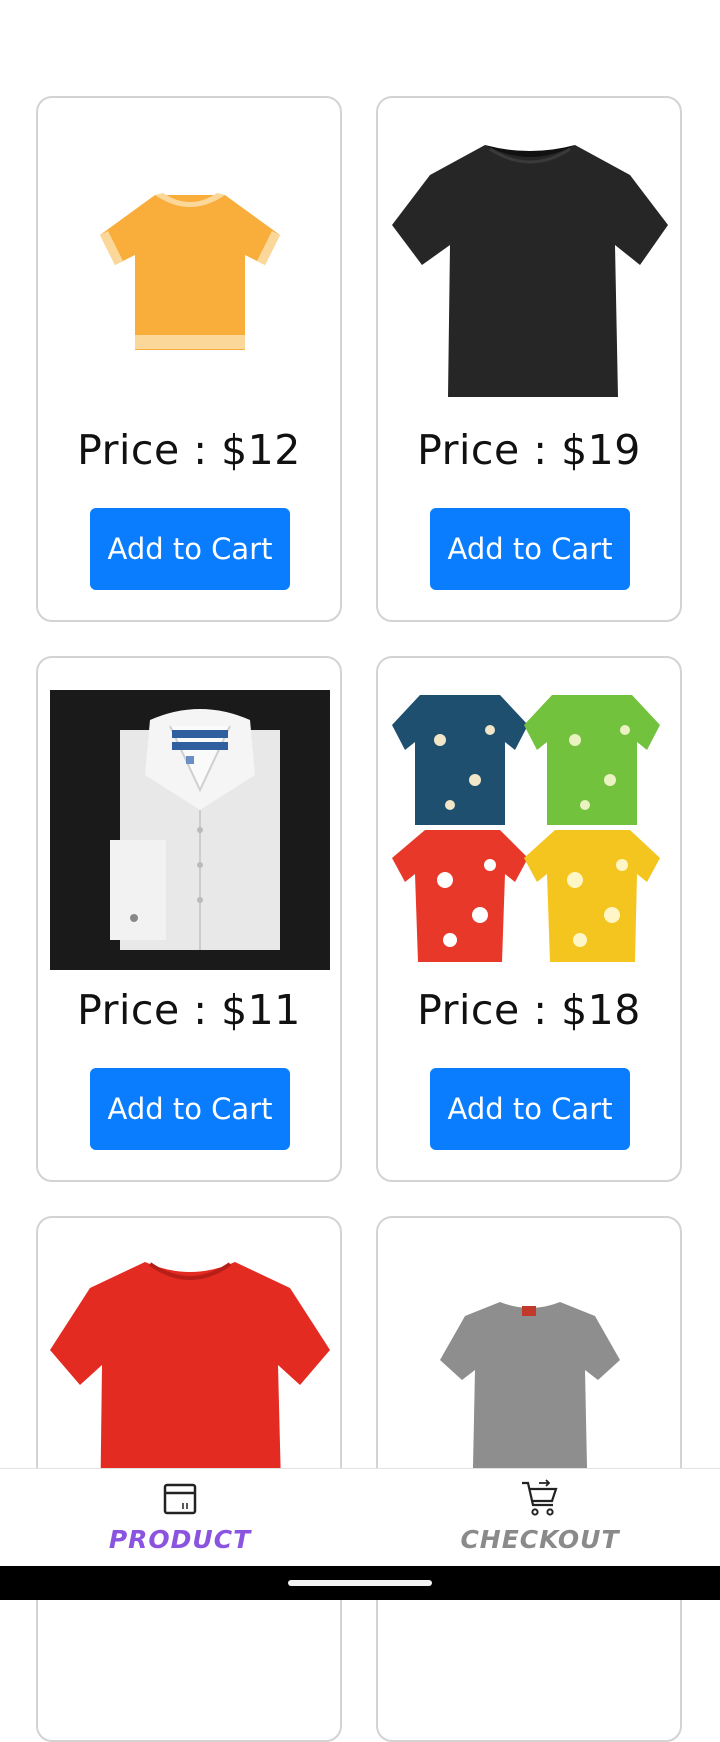 Image resolution: width=720 pixels, height=1742 pixels. What do you see at coordinates (190, 270) in the screenshot?
I see `product-image-orange-tshirt` at bounding box center [190, 270].